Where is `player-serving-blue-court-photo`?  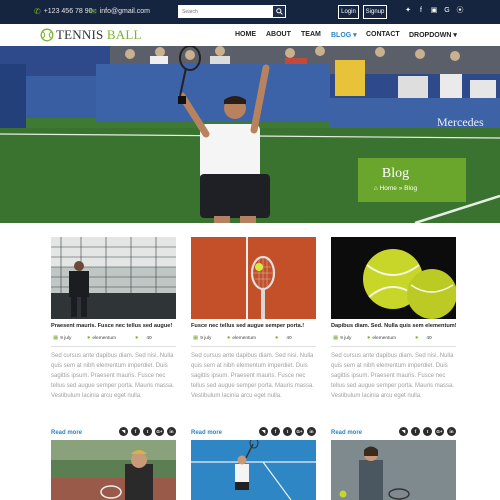
player-serving-blue-court-photo is located at coordinates (253, 470).